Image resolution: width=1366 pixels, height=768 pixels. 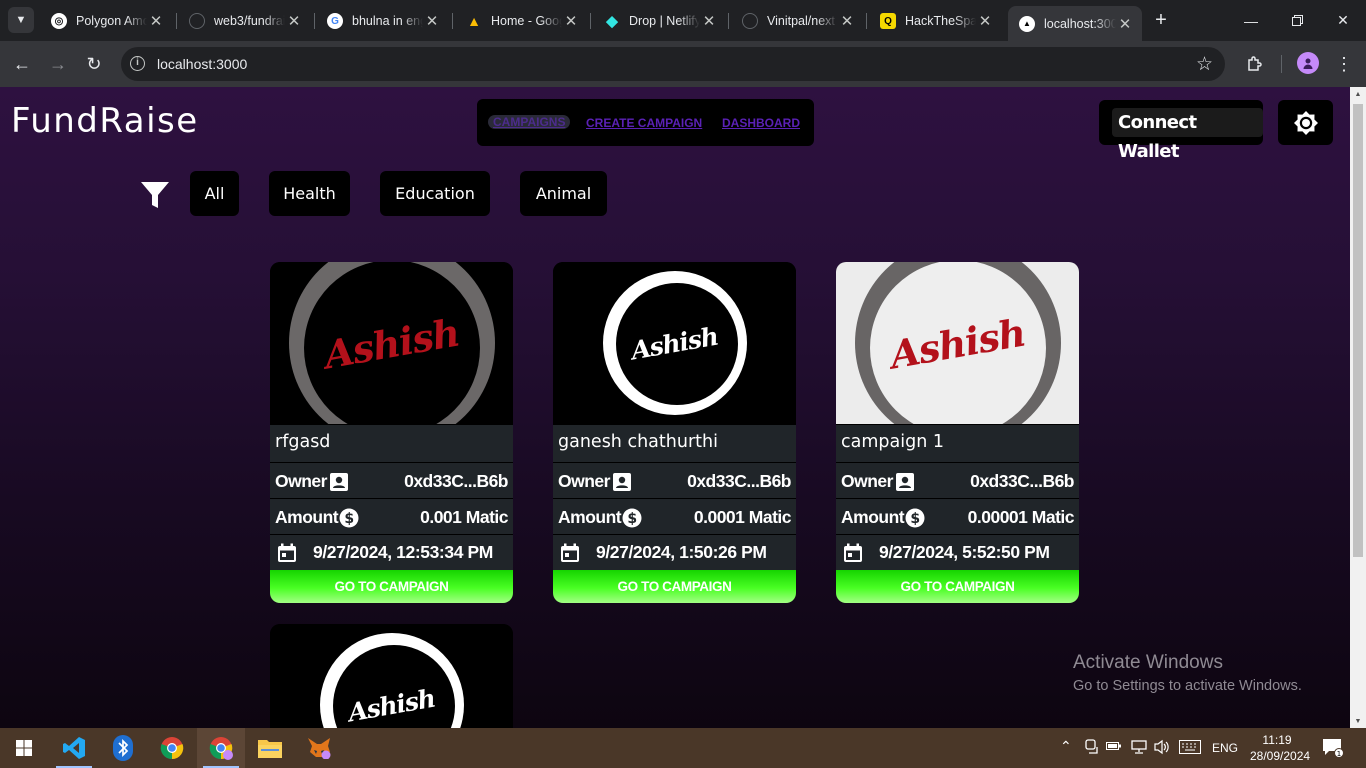 I want to click on campaign-title-row: campaign 1, so click(x=957, y=443).